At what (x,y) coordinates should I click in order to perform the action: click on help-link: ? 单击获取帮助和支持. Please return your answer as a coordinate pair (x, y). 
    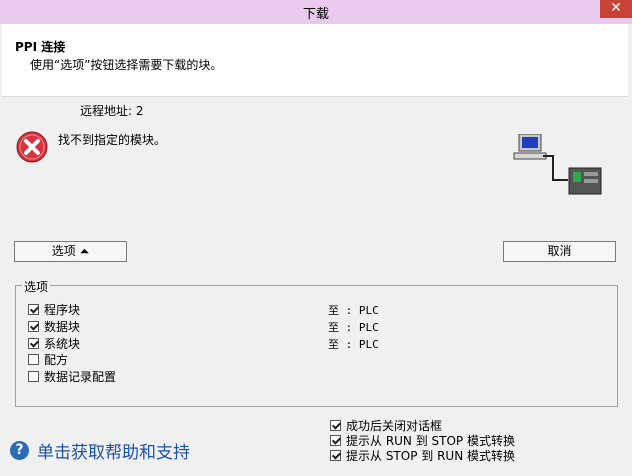
    Looking at the image, I should click on (100, 450).